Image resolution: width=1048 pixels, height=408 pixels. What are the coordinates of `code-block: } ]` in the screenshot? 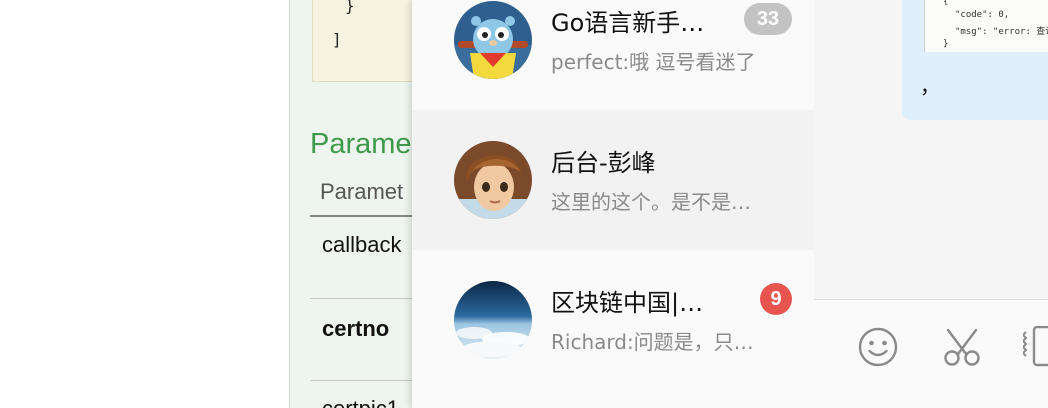 It's located at (365, 41).